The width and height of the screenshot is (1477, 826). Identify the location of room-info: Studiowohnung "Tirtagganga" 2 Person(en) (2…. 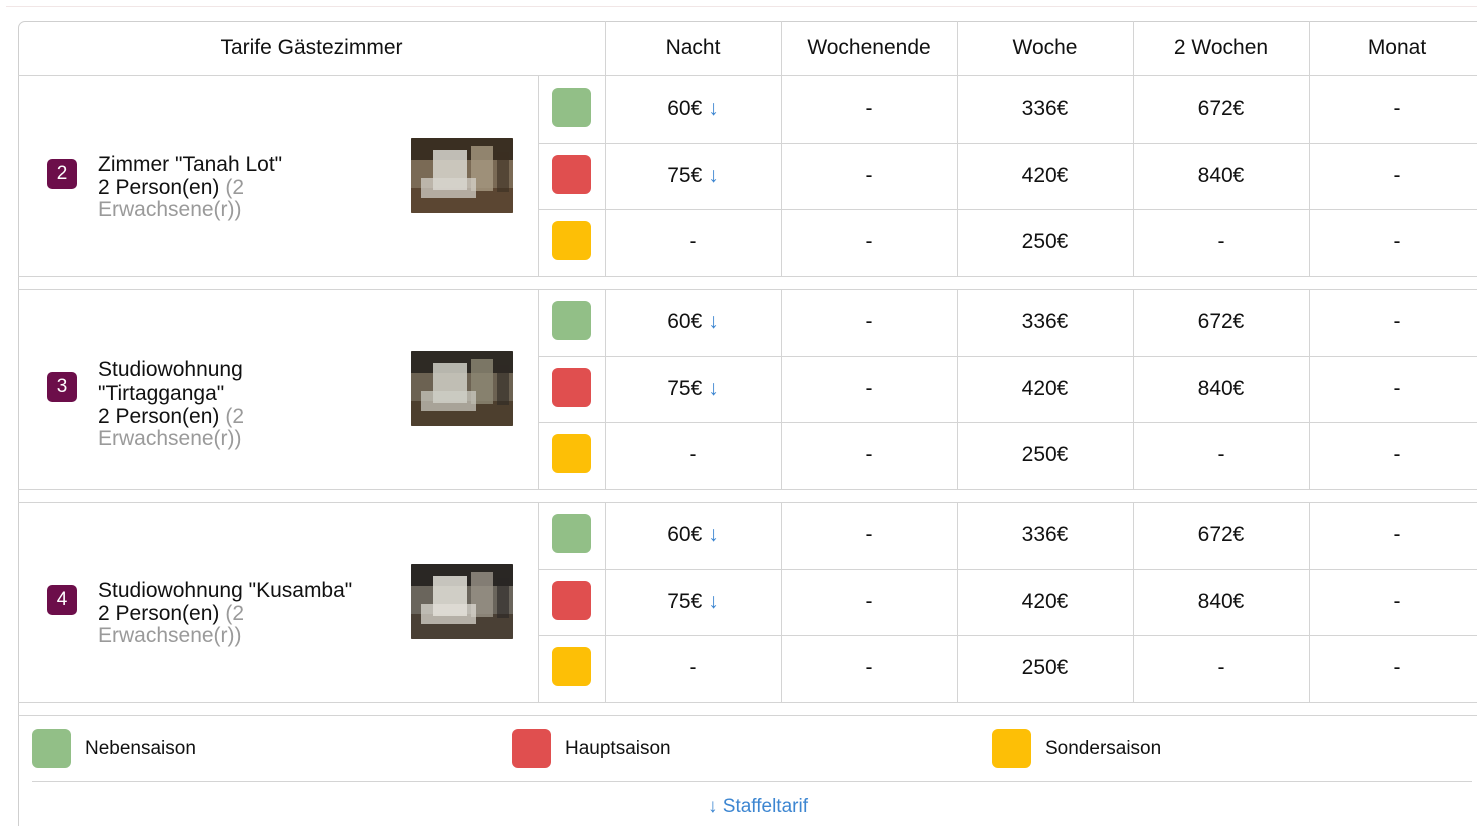
(248, 404).